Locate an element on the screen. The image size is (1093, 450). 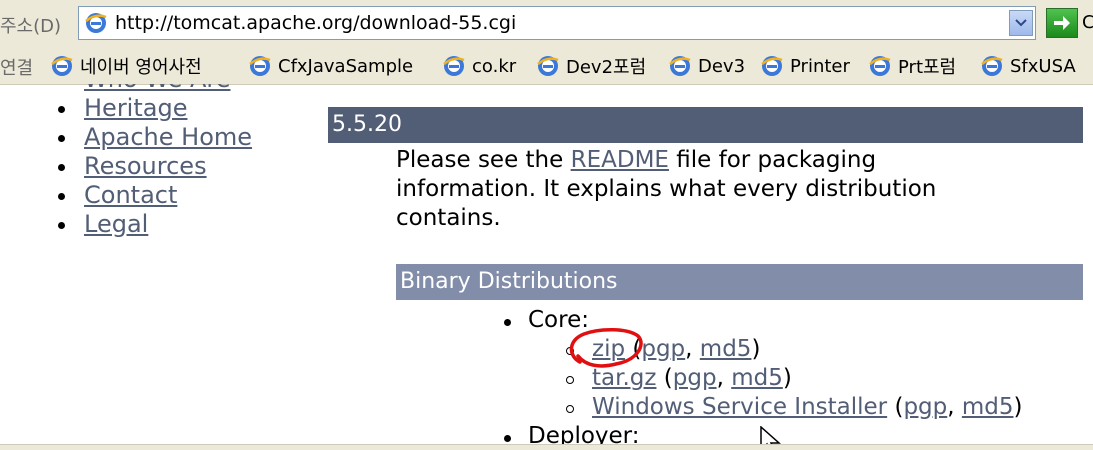
address-url: http://tomcat.apache.org/download-55.cgi is located at coordinates (315, 23).